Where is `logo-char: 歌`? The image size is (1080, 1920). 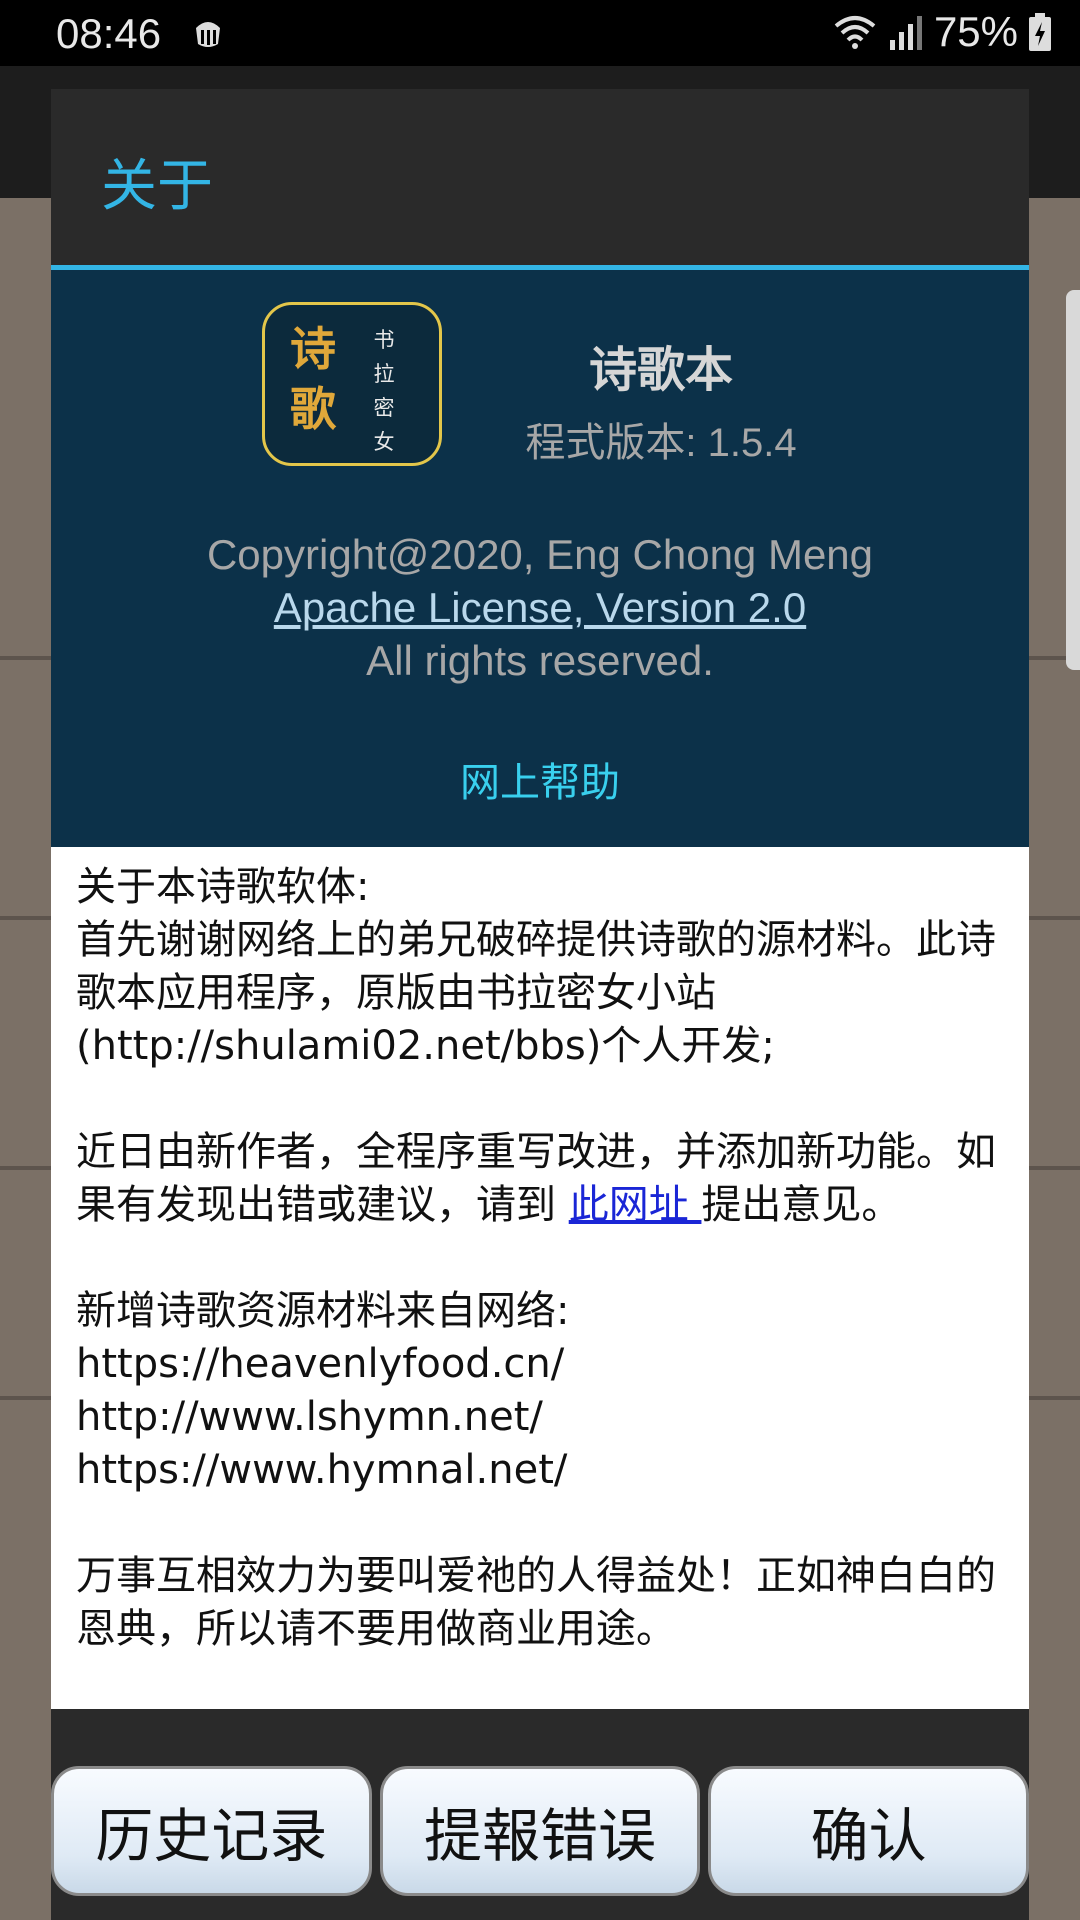 logo-char: 歌 is located at coordinates (313, 409).